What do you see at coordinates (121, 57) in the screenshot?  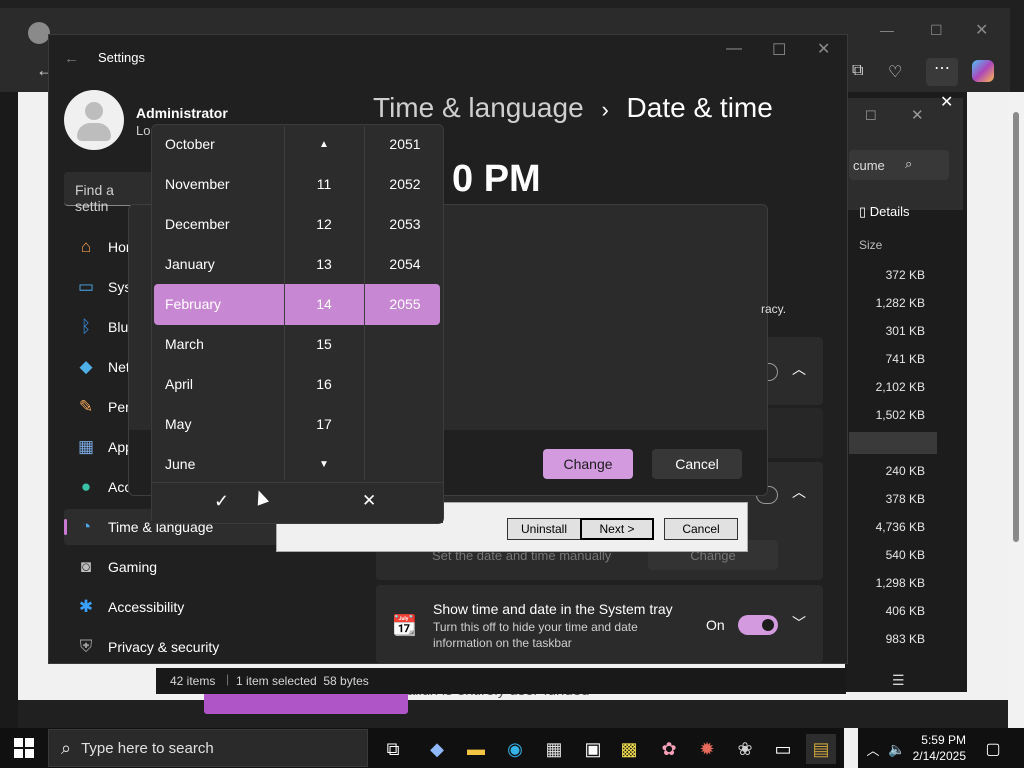 I see `window-title: Settings` at bounding box center [121, 57].